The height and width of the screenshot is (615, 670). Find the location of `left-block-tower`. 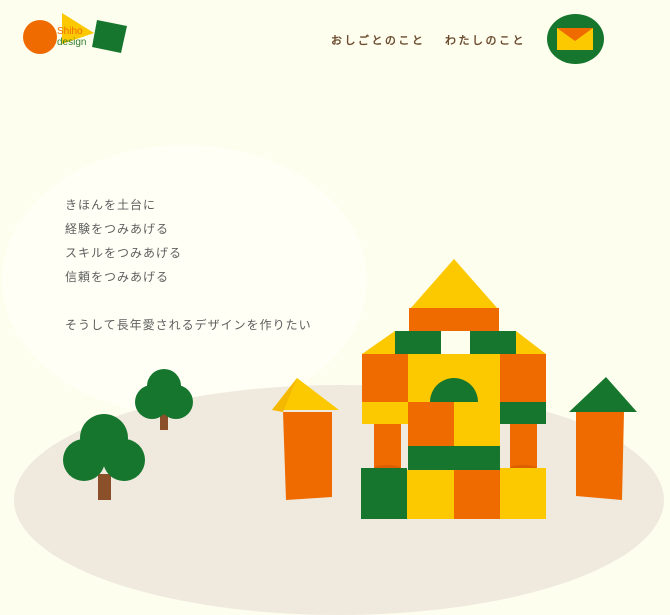

left-block-tower is located at coordinates (305, 439).